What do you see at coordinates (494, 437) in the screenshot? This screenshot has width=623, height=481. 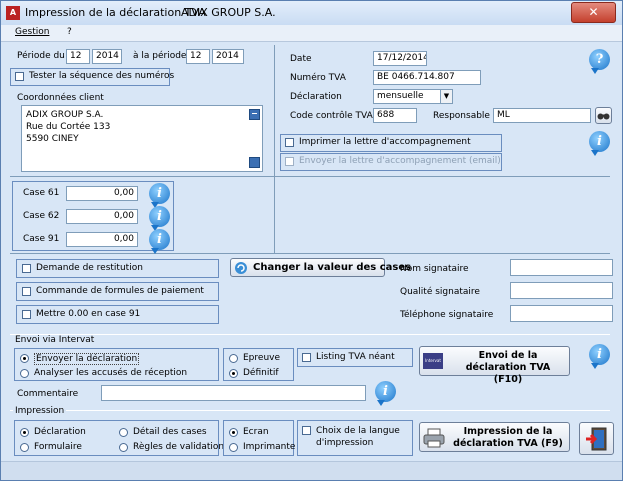 I see `impression-declaration-button: Impression de la déclaration TVA (F9)` at bounding box center [494, 437].